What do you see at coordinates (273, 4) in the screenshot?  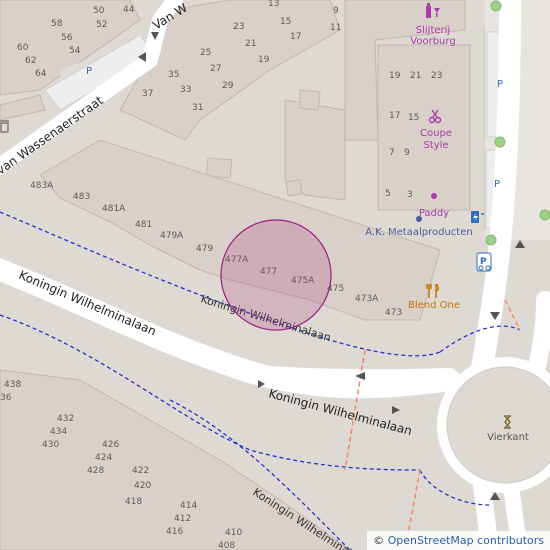 I see `house-number: 13` at bounding box center [273, 4].